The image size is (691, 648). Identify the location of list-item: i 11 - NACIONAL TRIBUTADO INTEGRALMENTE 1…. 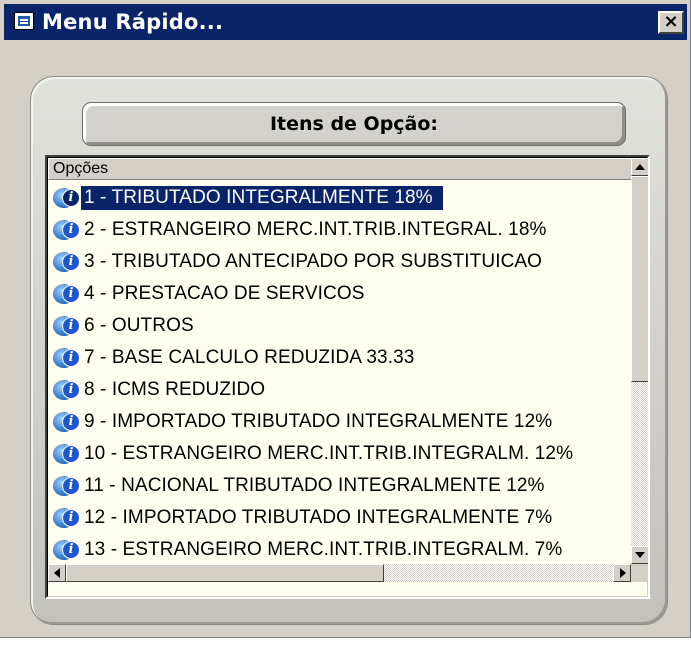
(339, 486).